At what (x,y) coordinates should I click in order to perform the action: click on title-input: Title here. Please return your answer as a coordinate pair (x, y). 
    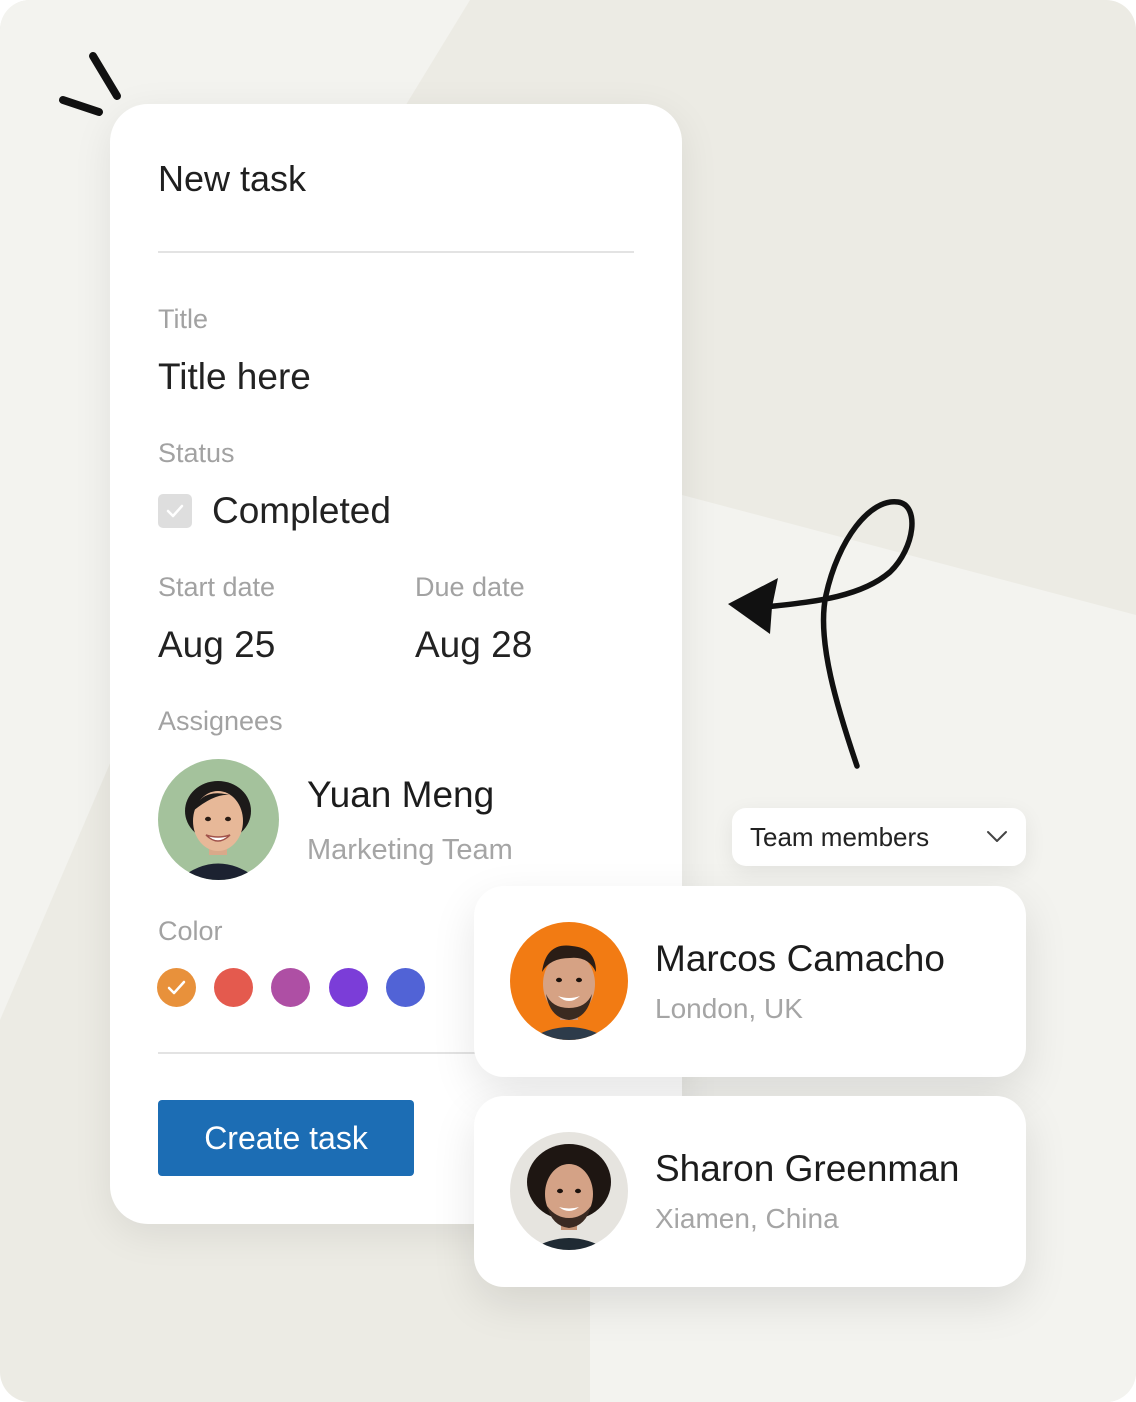
    Looking at the image, I should click on (234, 377).